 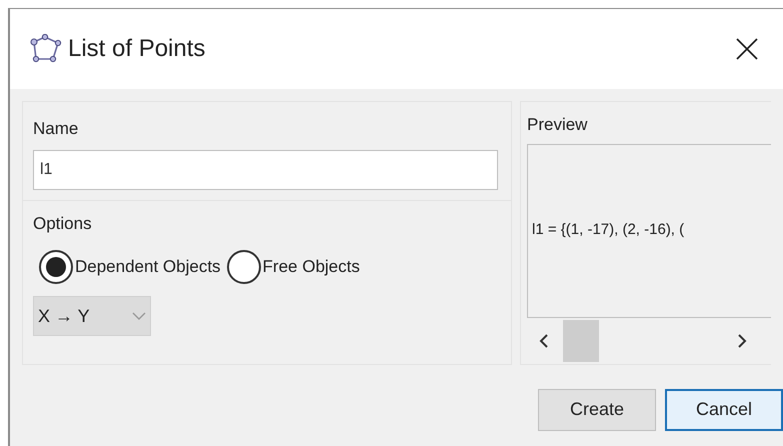 I want to click on preview-text: l1 = {(1, -17), (2, -16), (, so click(x=608, y=230).